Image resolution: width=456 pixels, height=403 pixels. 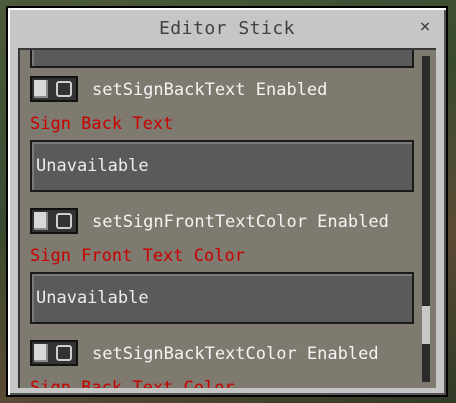 I want to click on scrollbar-thumb, so click(x=426, y=325).